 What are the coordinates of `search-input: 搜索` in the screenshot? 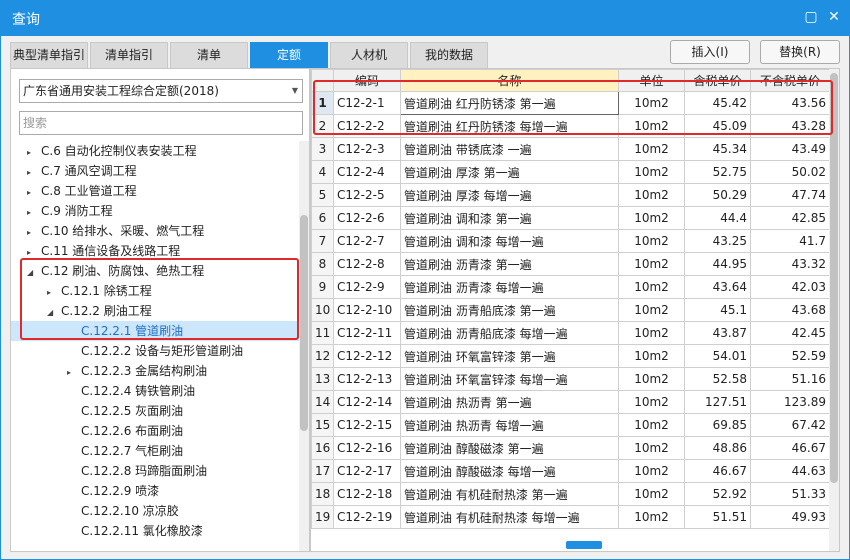 It's located at (161, 123).